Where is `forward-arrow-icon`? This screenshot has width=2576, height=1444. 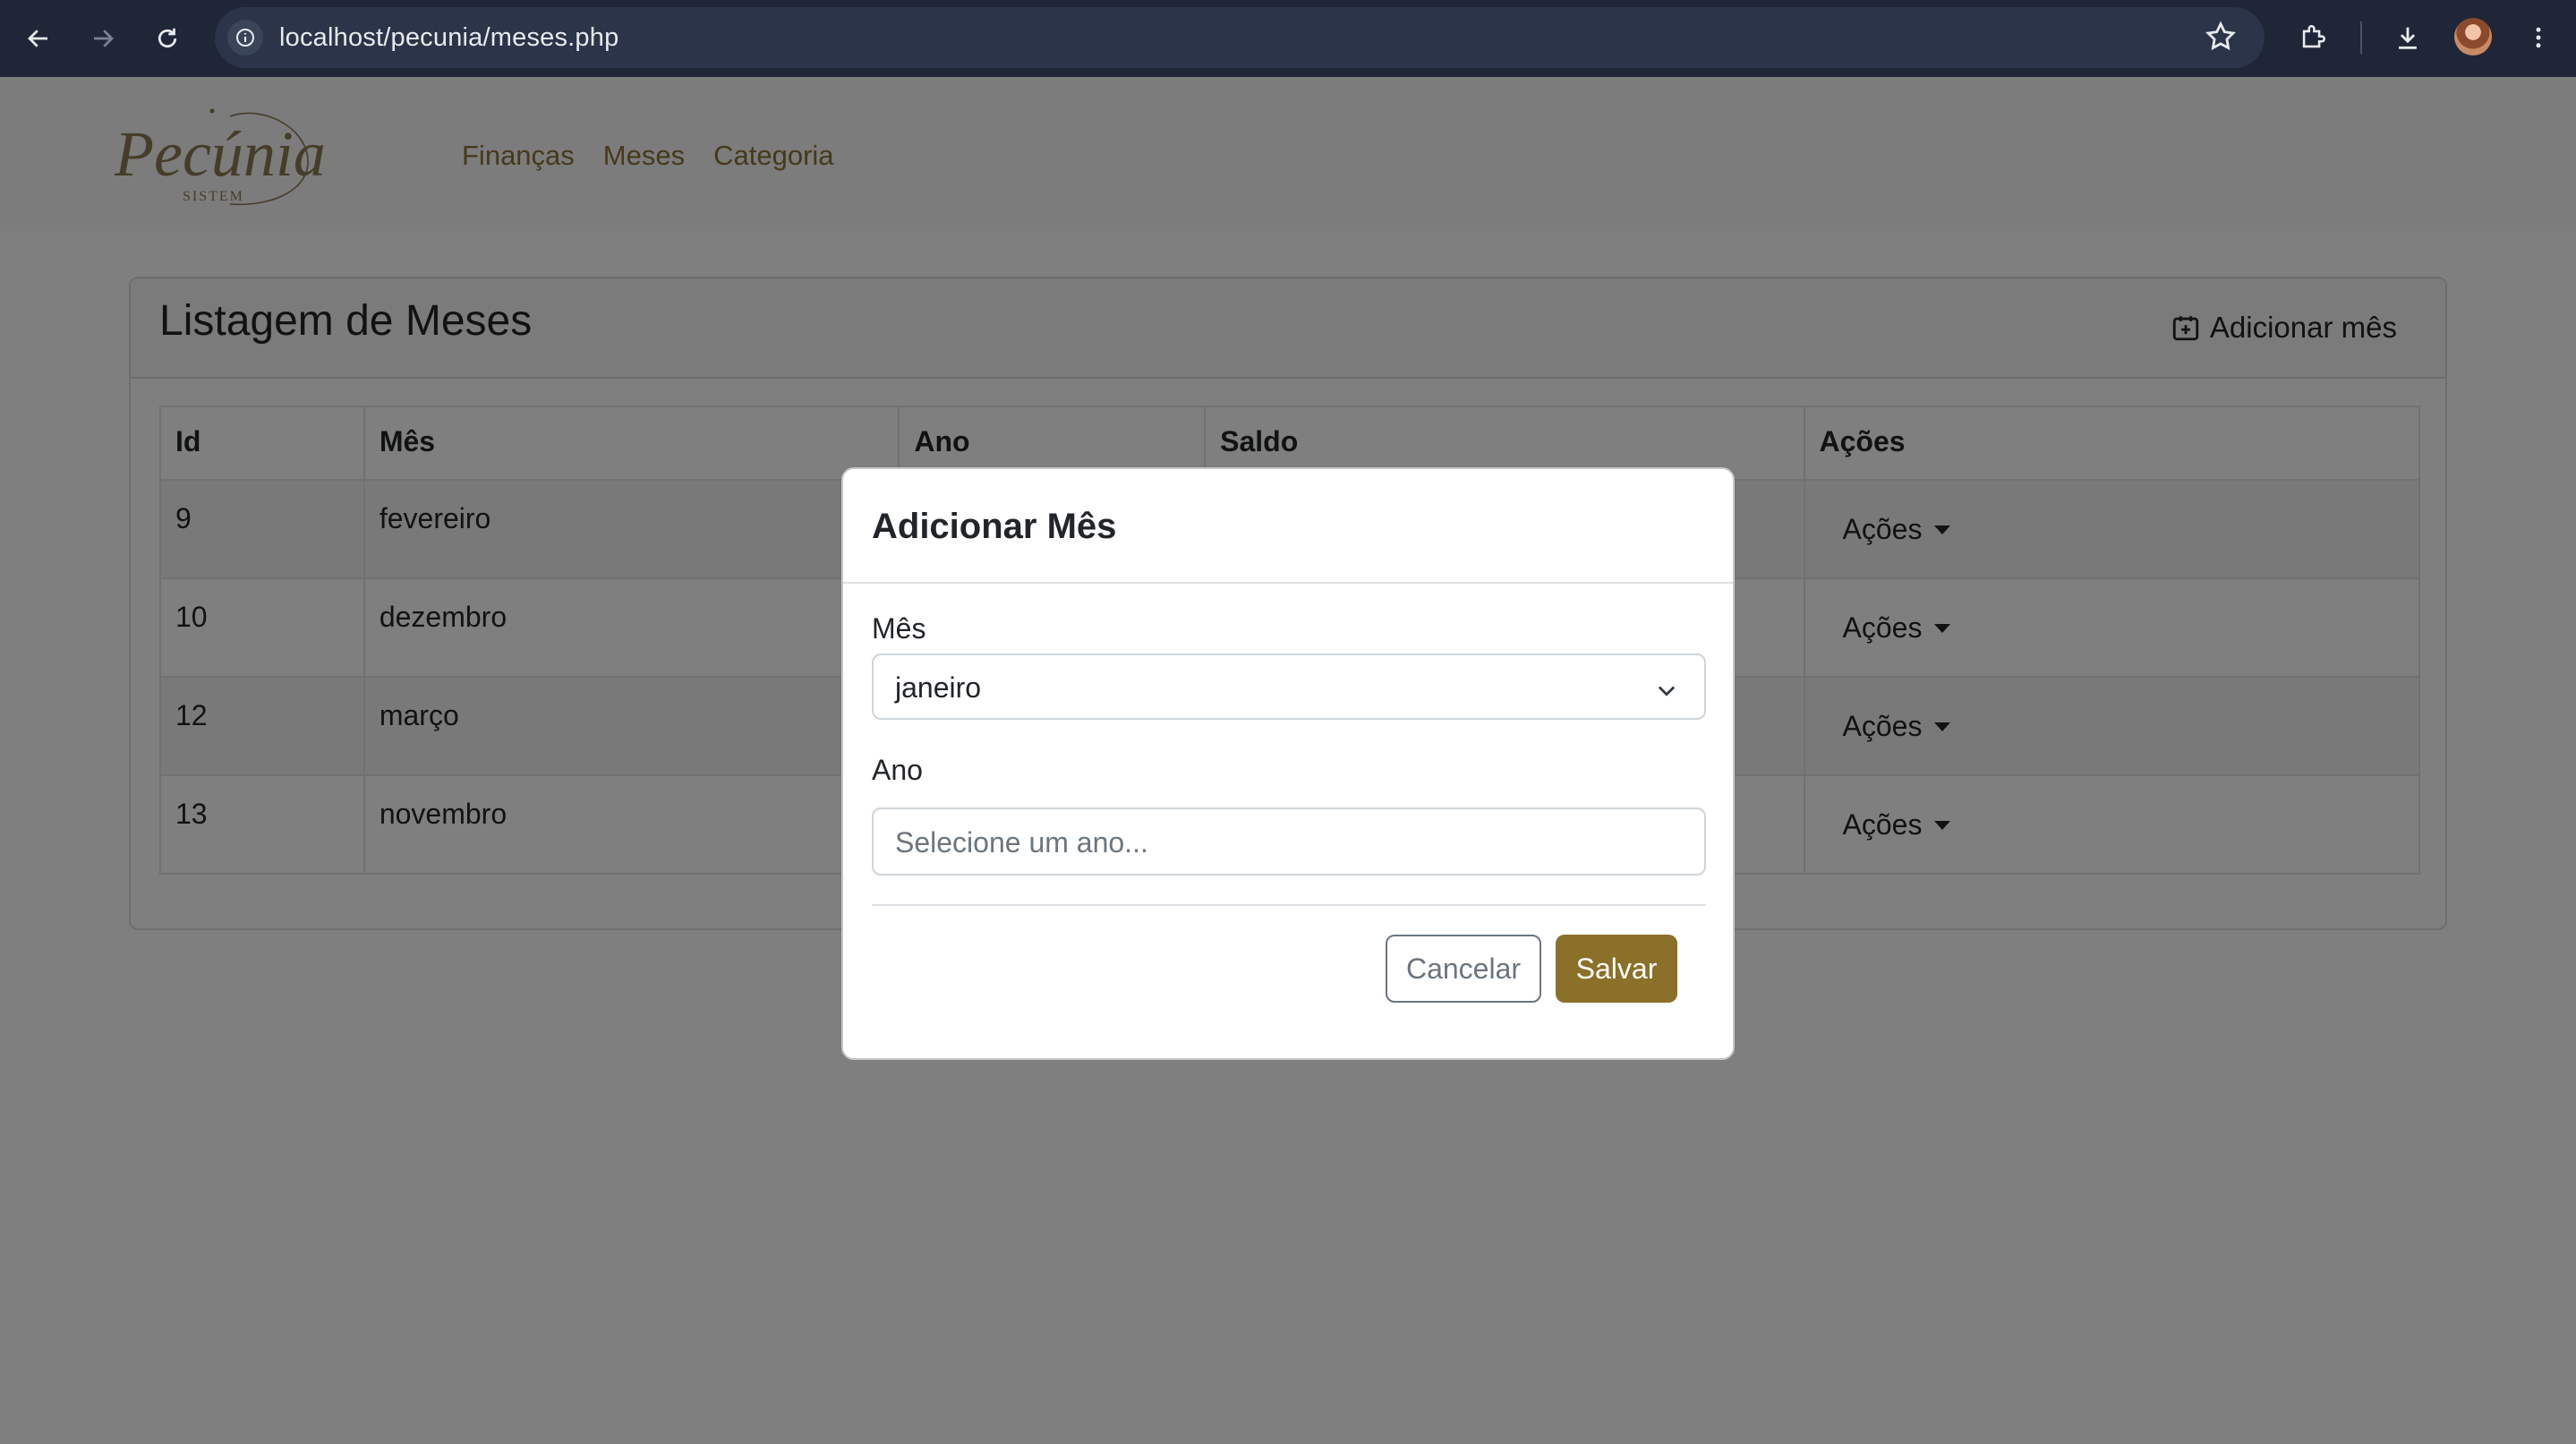
forward-arrow-icon is located at coordinates (103, 38).